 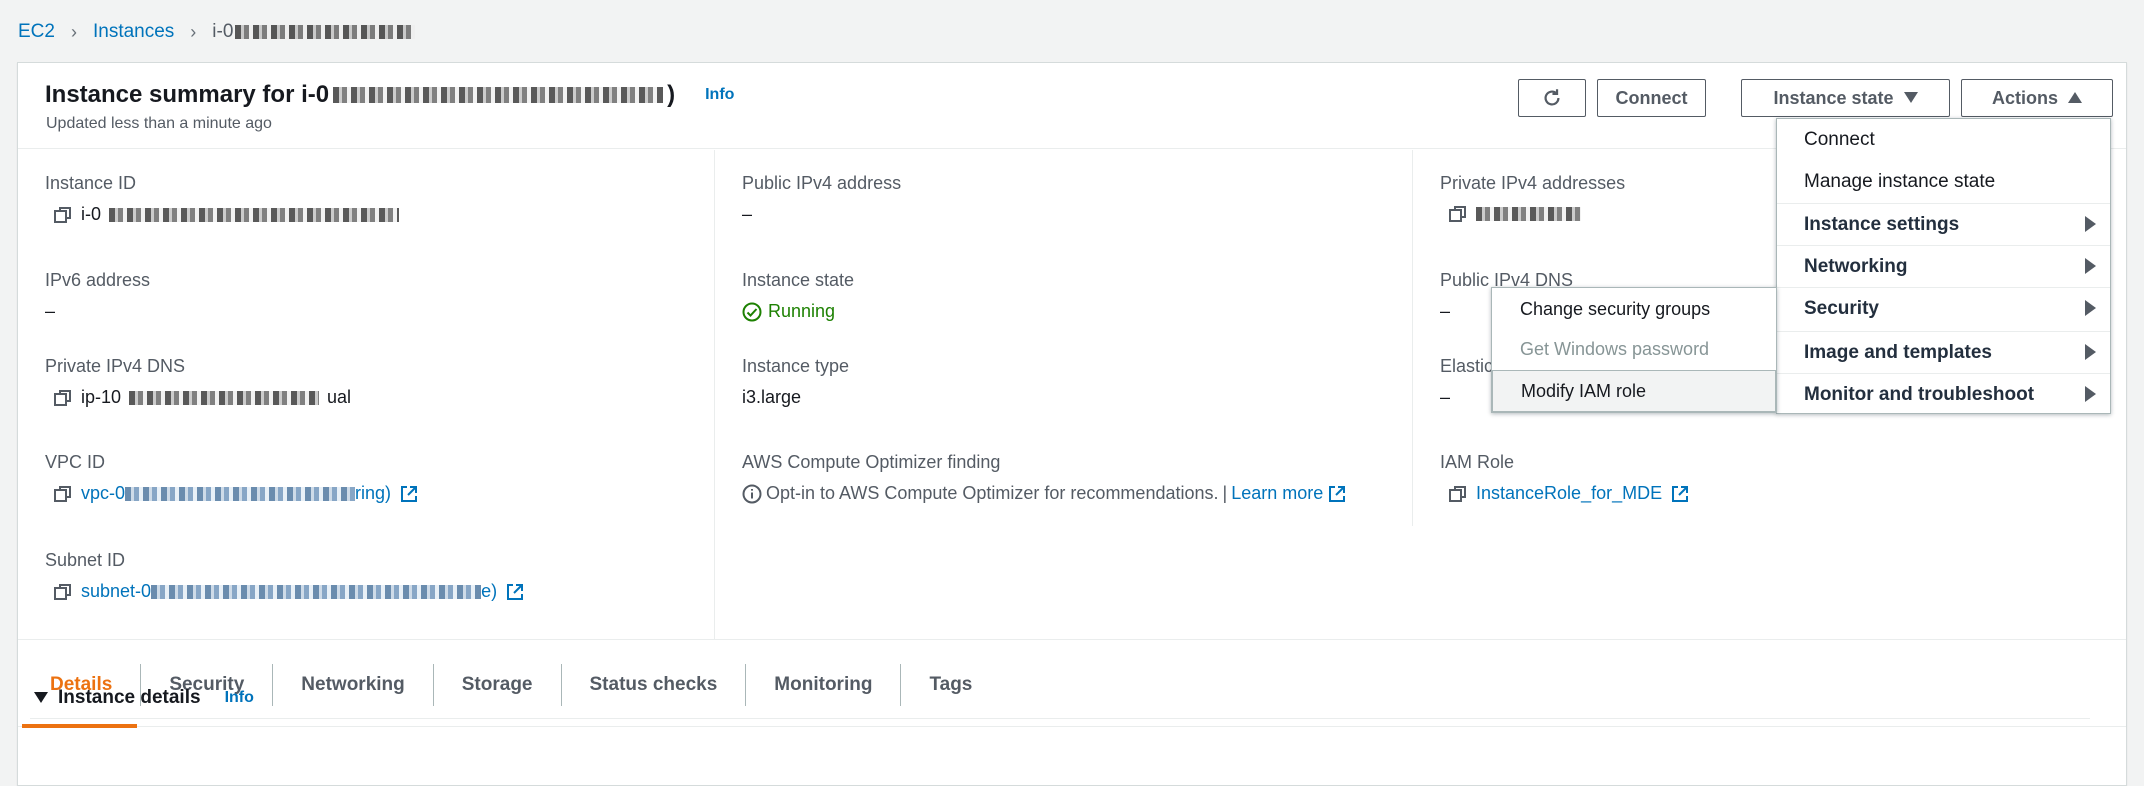 I want to click on breadcrumb: EC2 › Instances › i-0, so click(x=217, y=32).